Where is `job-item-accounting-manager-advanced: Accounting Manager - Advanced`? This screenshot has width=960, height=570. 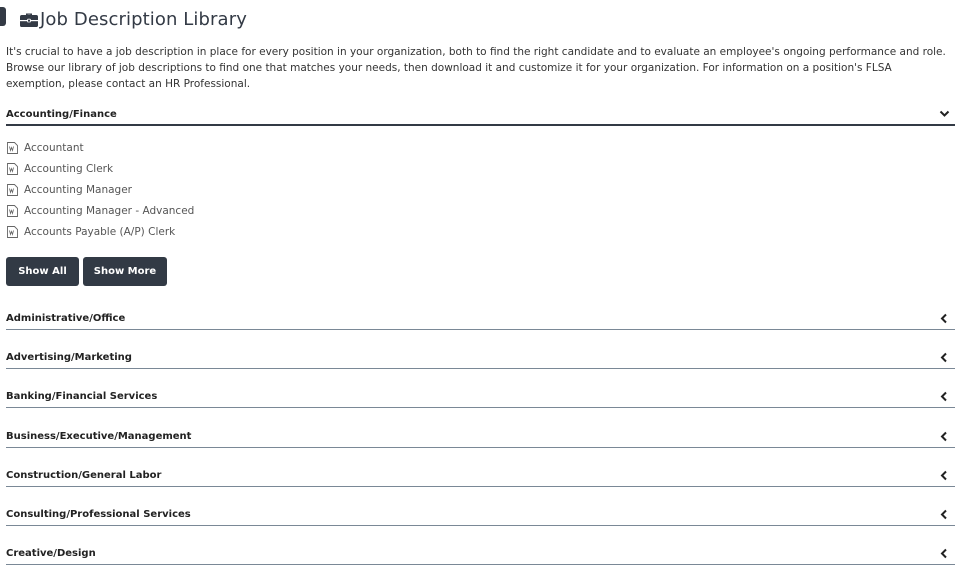 job-item-accounting-manager-advanced: Accounting Manager - Advanced is located at coordinates (100, 210).